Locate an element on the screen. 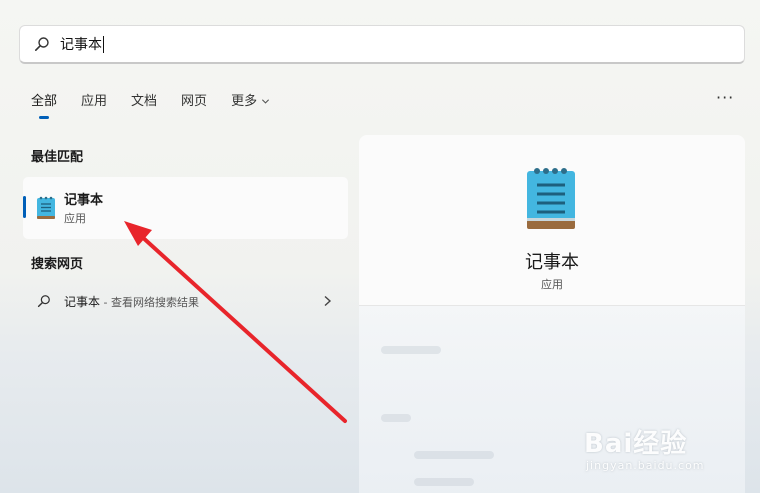 This screenshot has width=760, height=493. baidu-watermark: Bai经验 jingyan.baidu.com is located at coordinates (669, 450).